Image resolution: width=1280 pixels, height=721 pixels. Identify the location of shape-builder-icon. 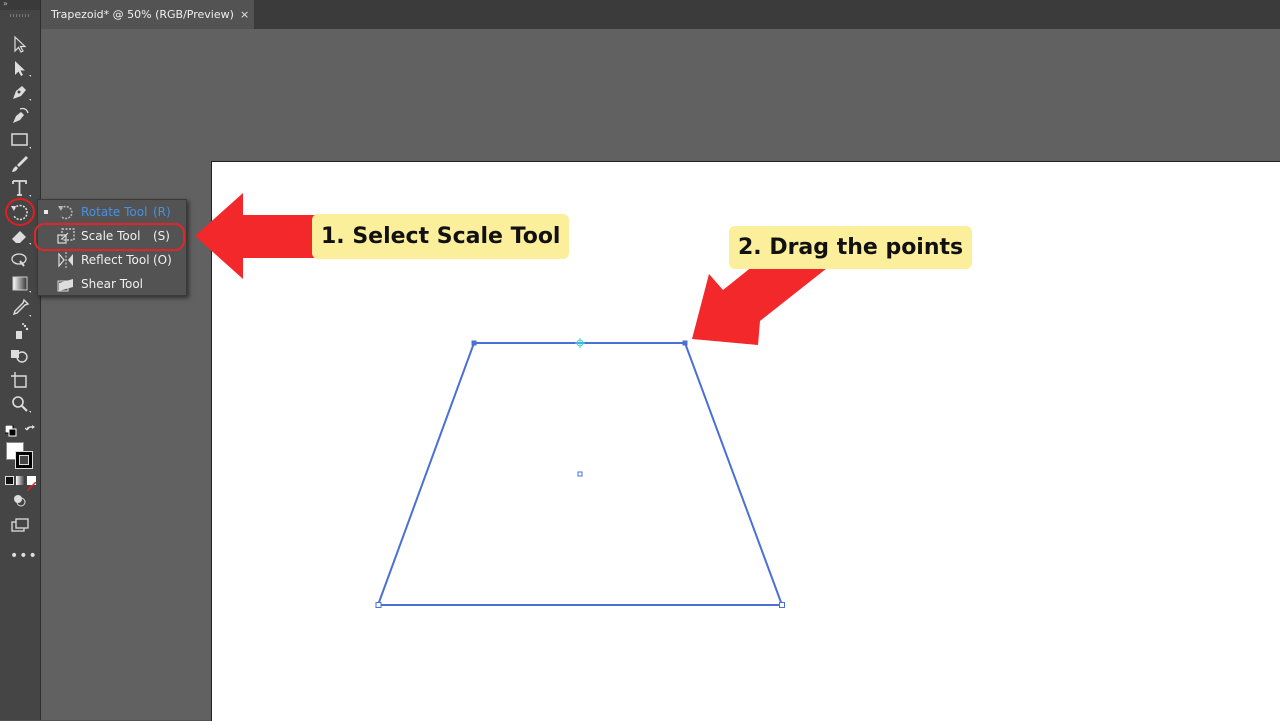
(19, 356).